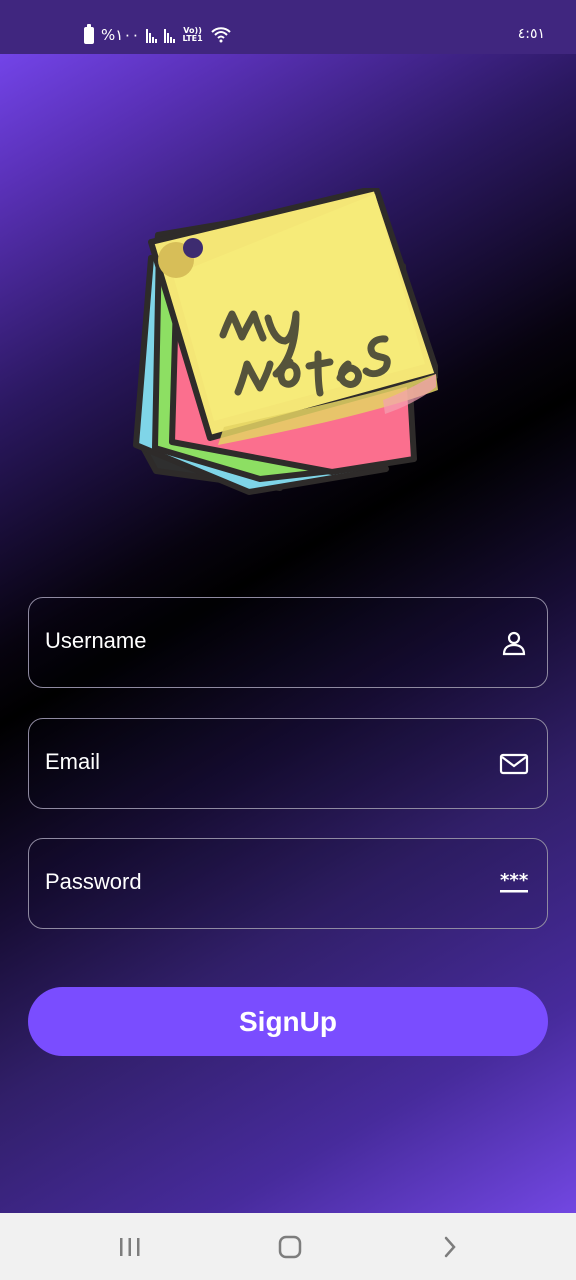  Describe the element at coordinates (450, 1247) in the screenshot. I see `back-icon` at that location.